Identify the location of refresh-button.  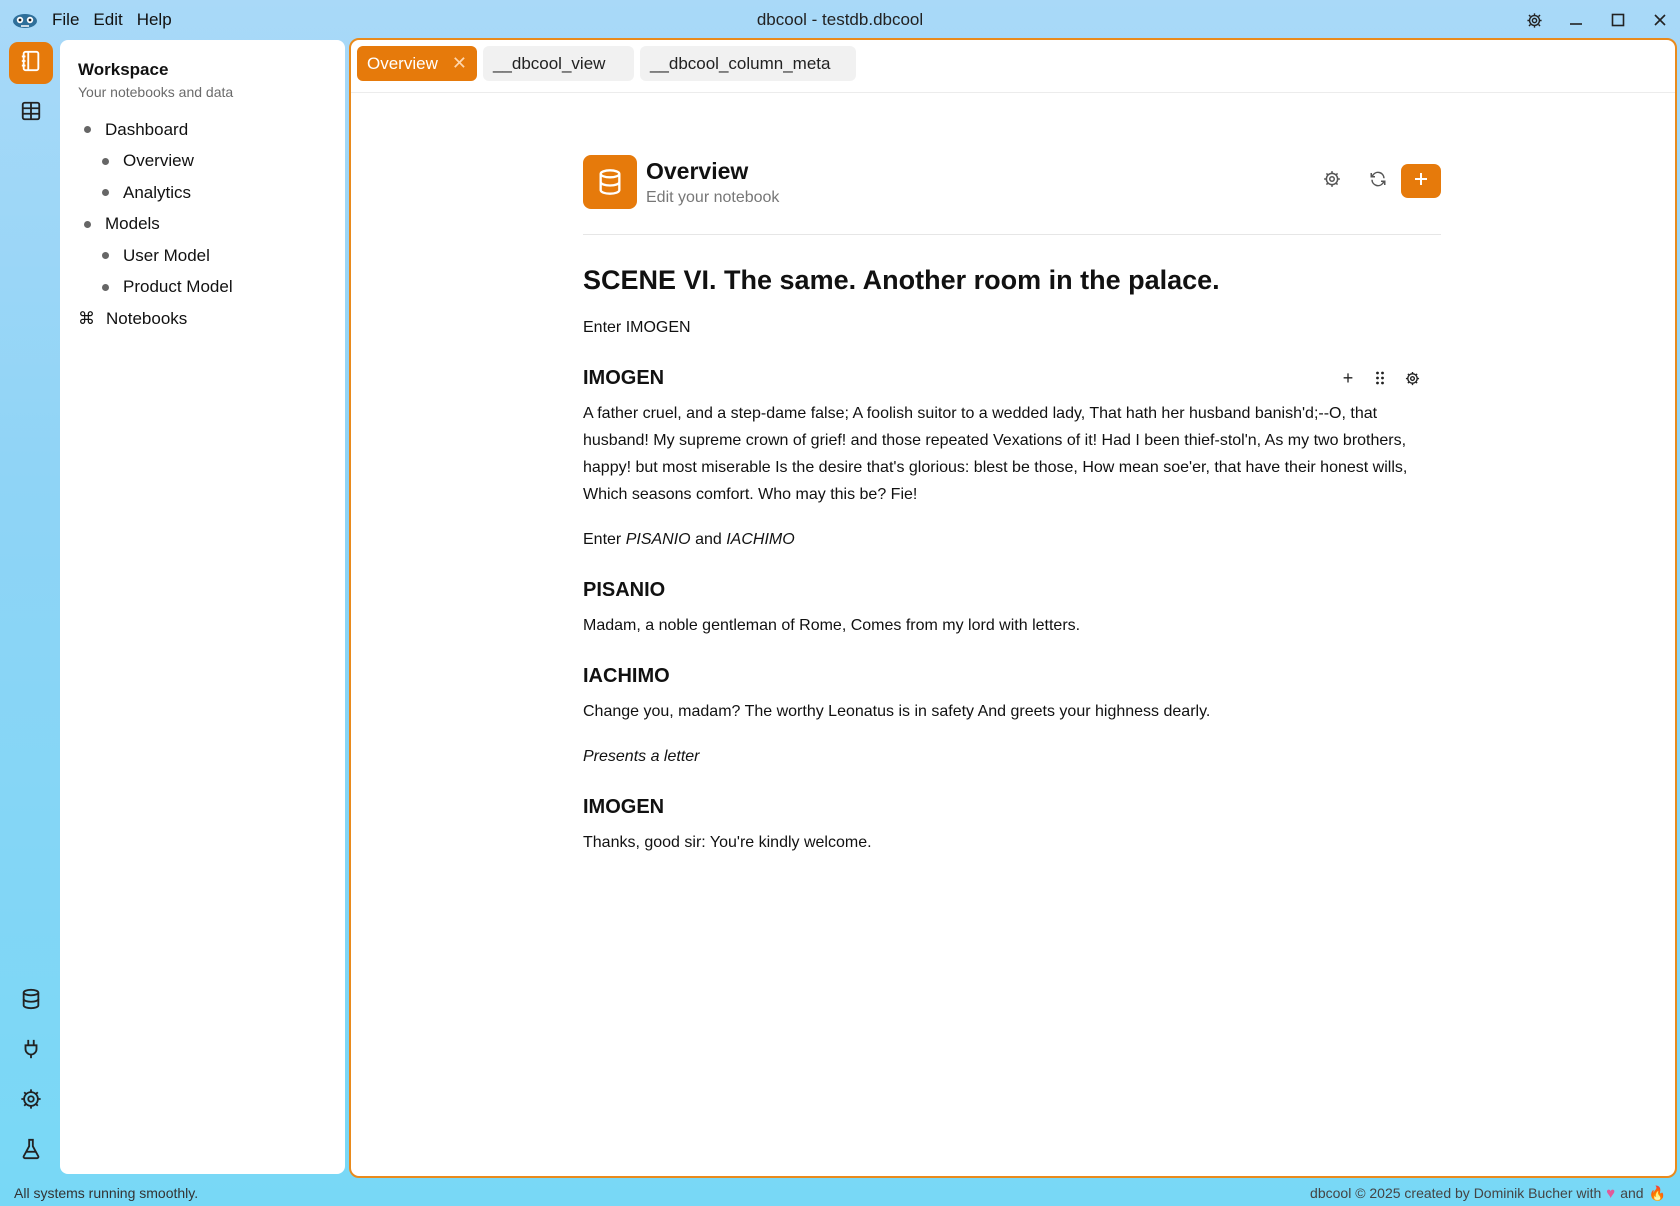
(1378, 181).